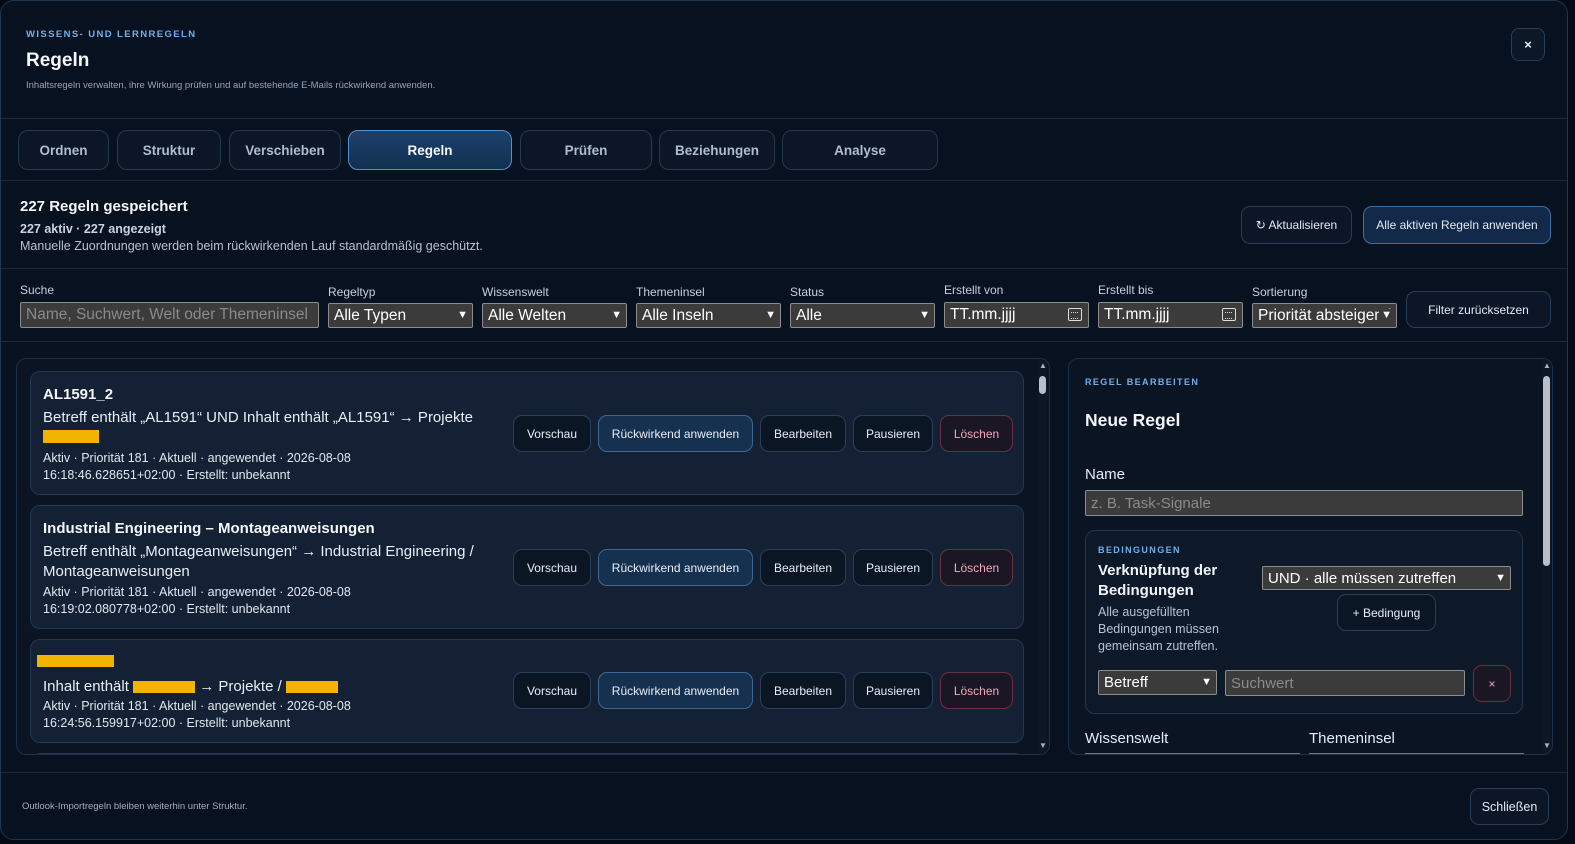  I want to click on island-select: Alle Inseln ▼, so click(708, 315).